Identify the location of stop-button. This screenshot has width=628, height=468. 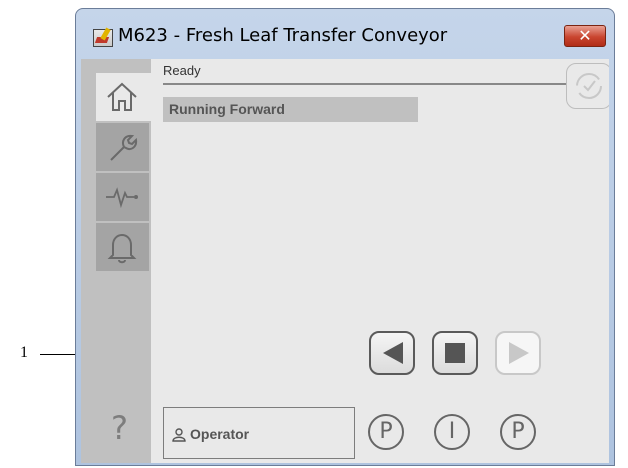
(455, 353).